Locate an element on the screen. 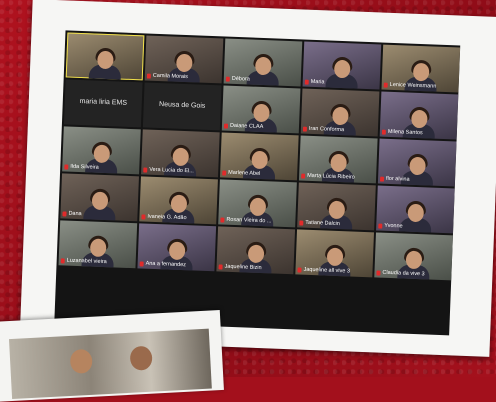  second-photo-scene is located at coordinates (110, 364).